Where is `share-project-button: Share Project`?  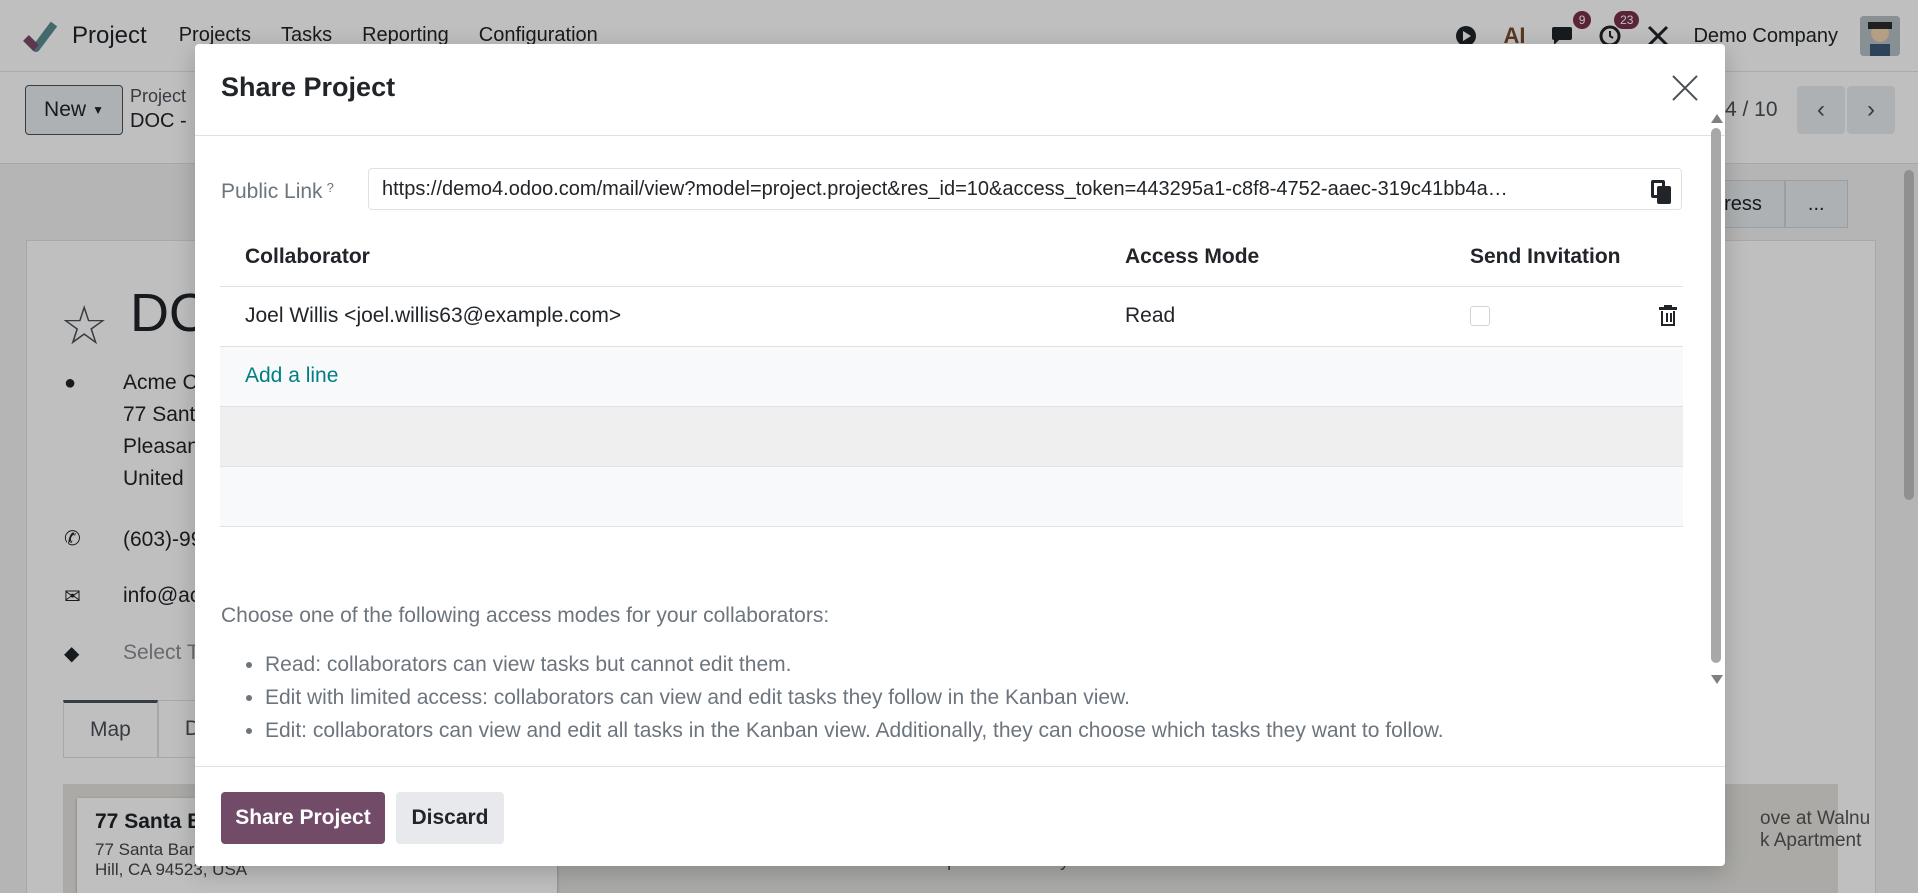
share-project-button: Share Project is located at coordinates (303, 818).